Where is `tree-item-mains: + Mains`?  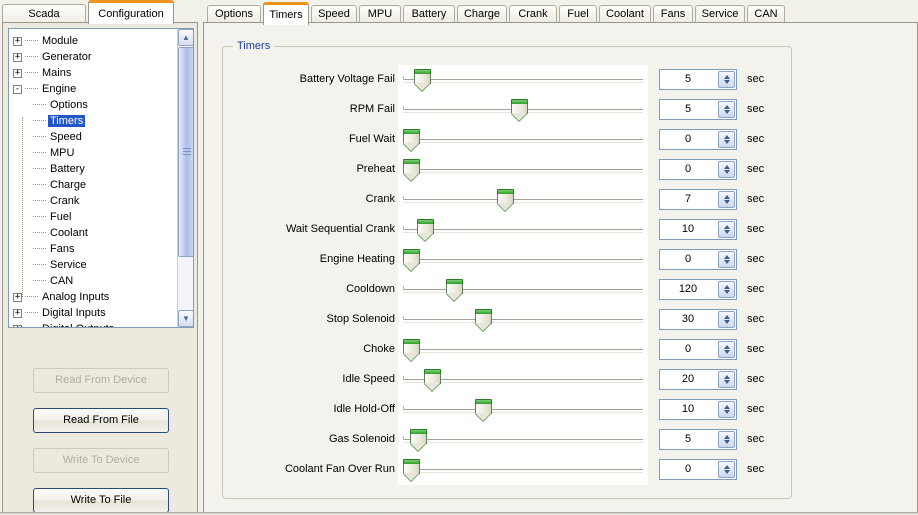 tree-item-mains: + Mains is located at coordinates (95, 73).